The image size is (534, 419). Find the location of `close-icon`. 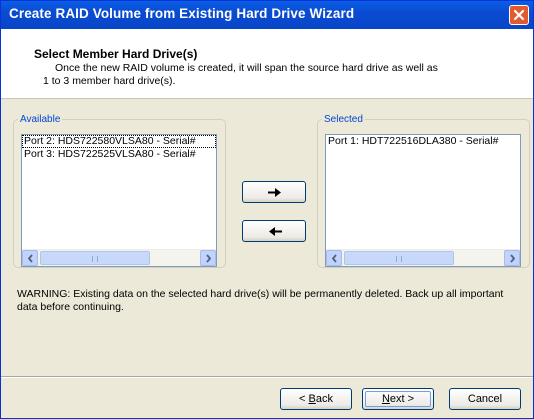

close-icon is located at coordinates (519, 15).